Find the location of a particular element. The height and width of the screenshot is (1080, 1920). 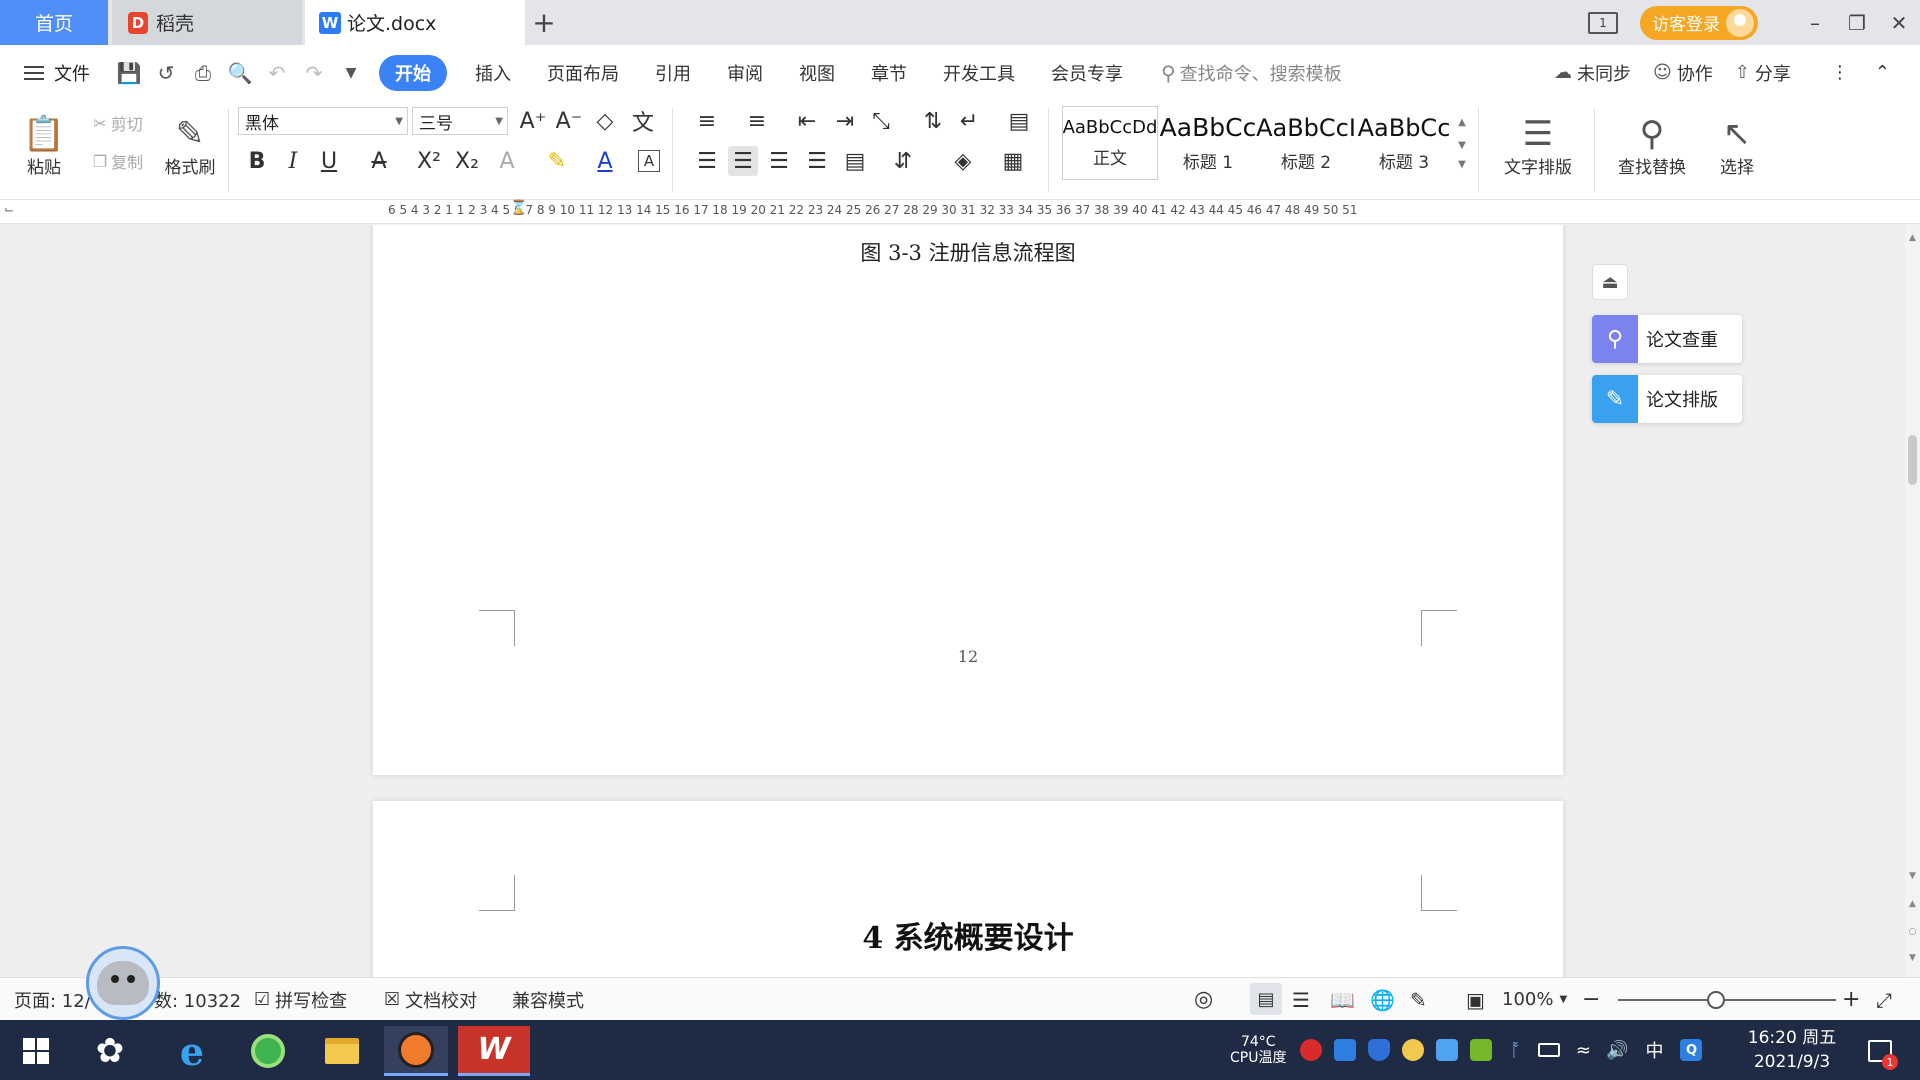

copy-button: ❐ 复制 is located at coordinates (118, 161).